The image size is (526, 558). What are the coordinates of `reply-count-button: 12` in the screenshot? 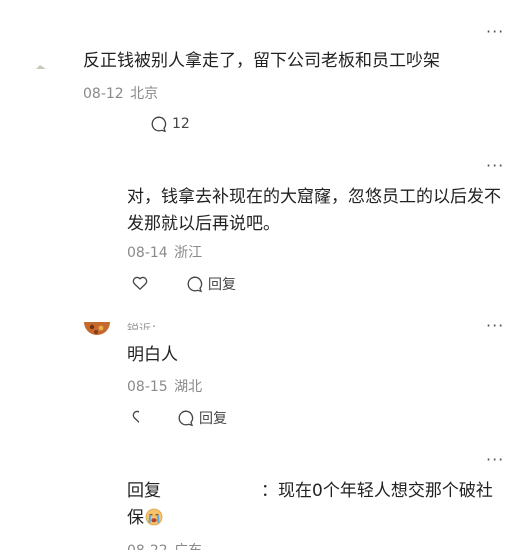 It's located at (170, 124).